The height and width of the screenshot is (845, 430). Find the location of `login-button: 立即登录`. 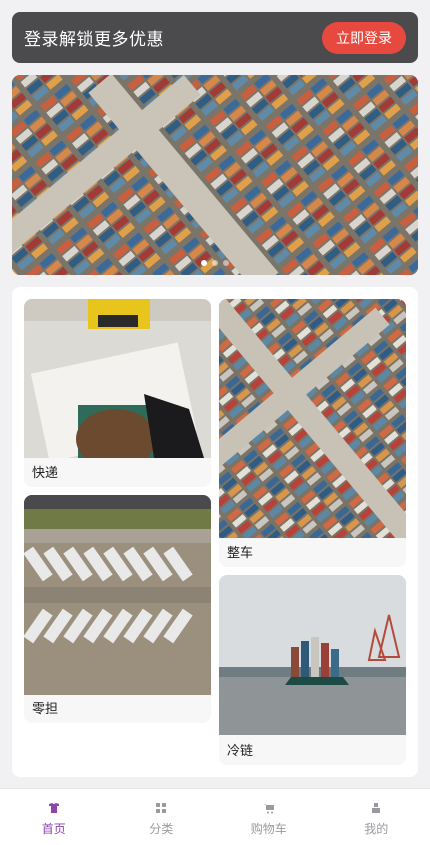

login-button: 立即登录 is located at coordinates (364, 38).